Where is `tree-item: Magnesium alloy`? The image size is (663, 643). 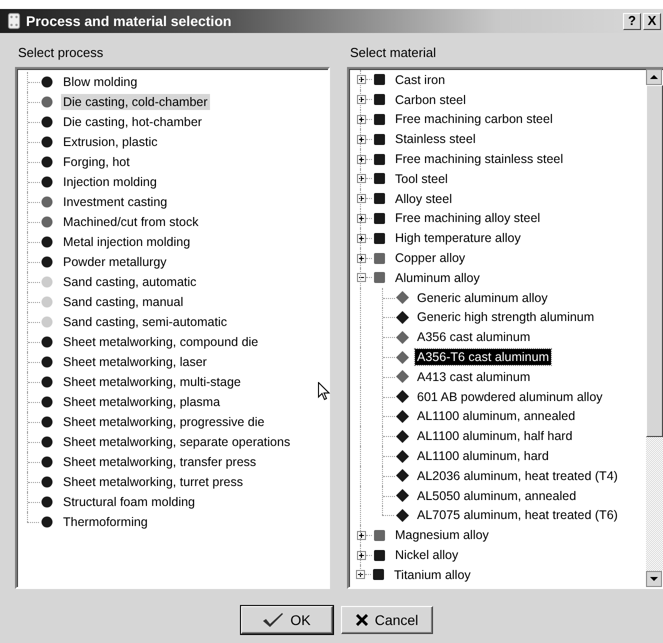
tree-item: Magnesium alloy is located at coordinates (442, 535).